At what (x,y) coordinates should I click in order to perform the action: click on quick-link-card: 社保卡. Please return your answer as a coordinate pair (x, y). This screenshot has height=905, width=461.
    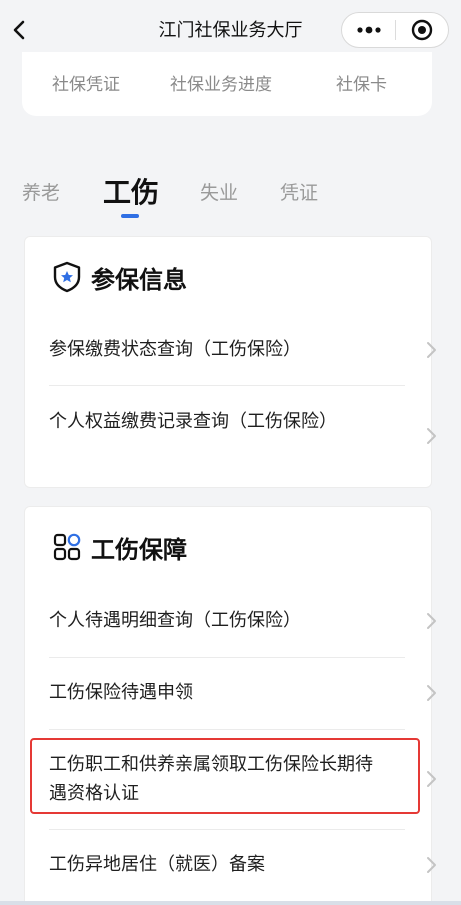
    Looking at the image, I should click on (361, 82).